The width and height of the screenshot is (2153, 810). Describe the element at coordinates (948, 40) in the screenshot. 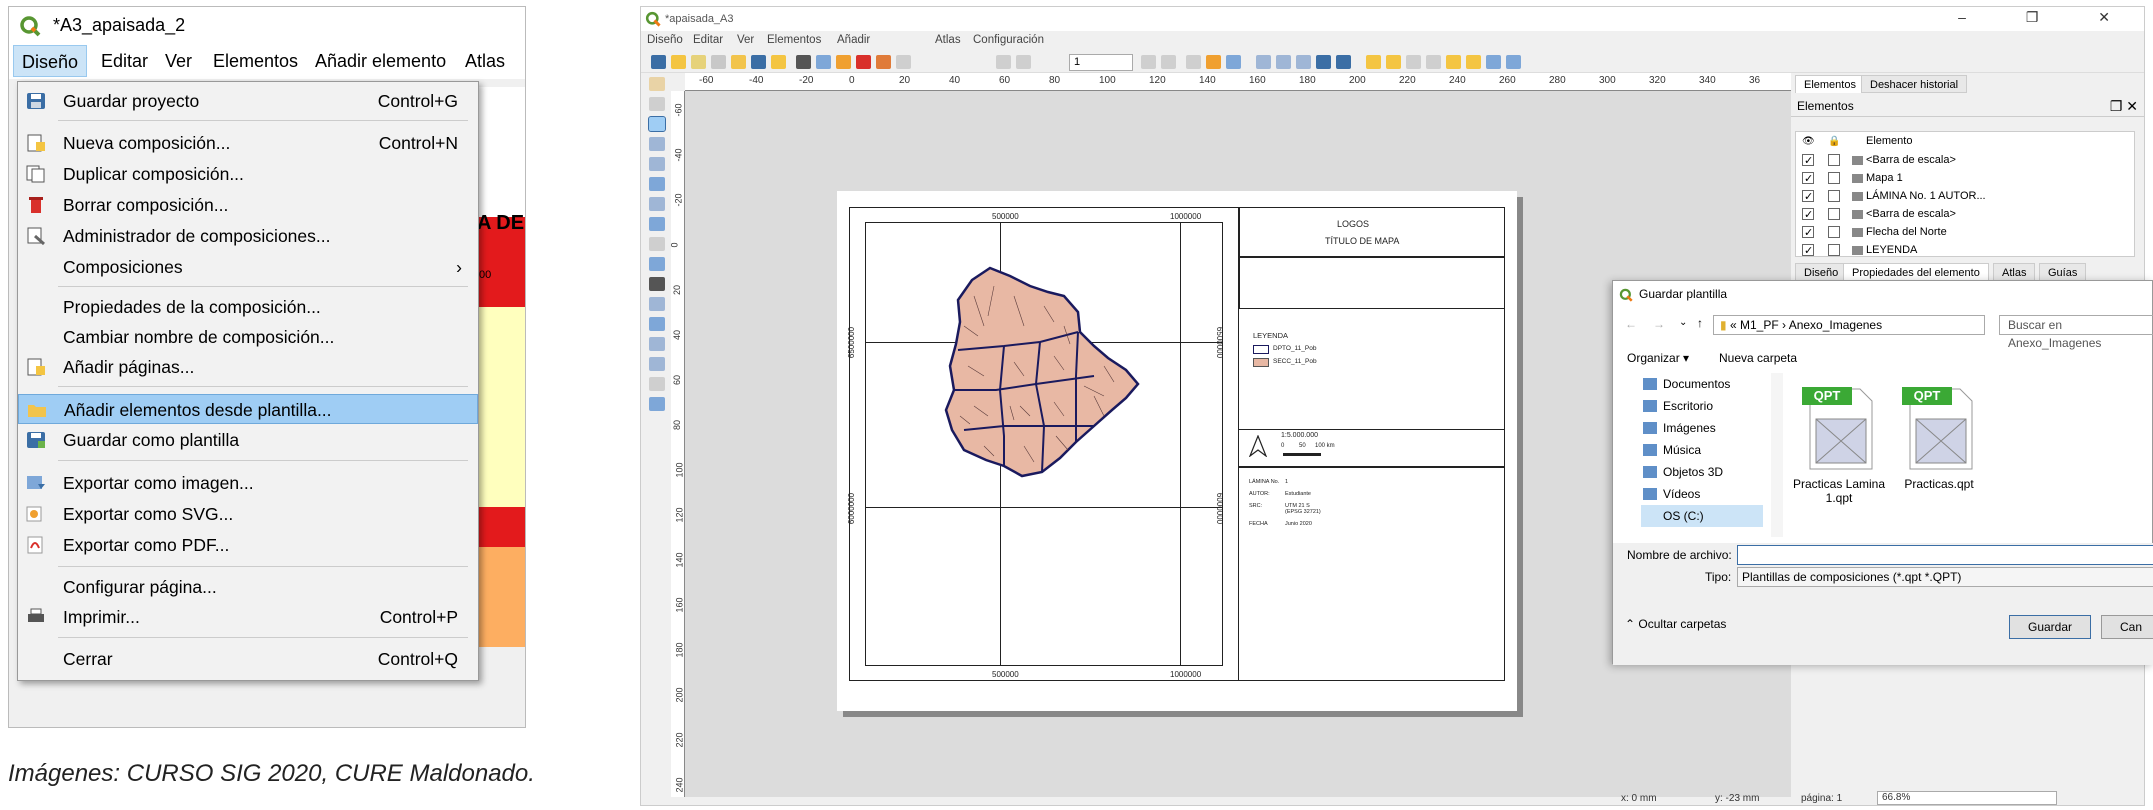

I see `menu-atlas: Atlas` at that location.